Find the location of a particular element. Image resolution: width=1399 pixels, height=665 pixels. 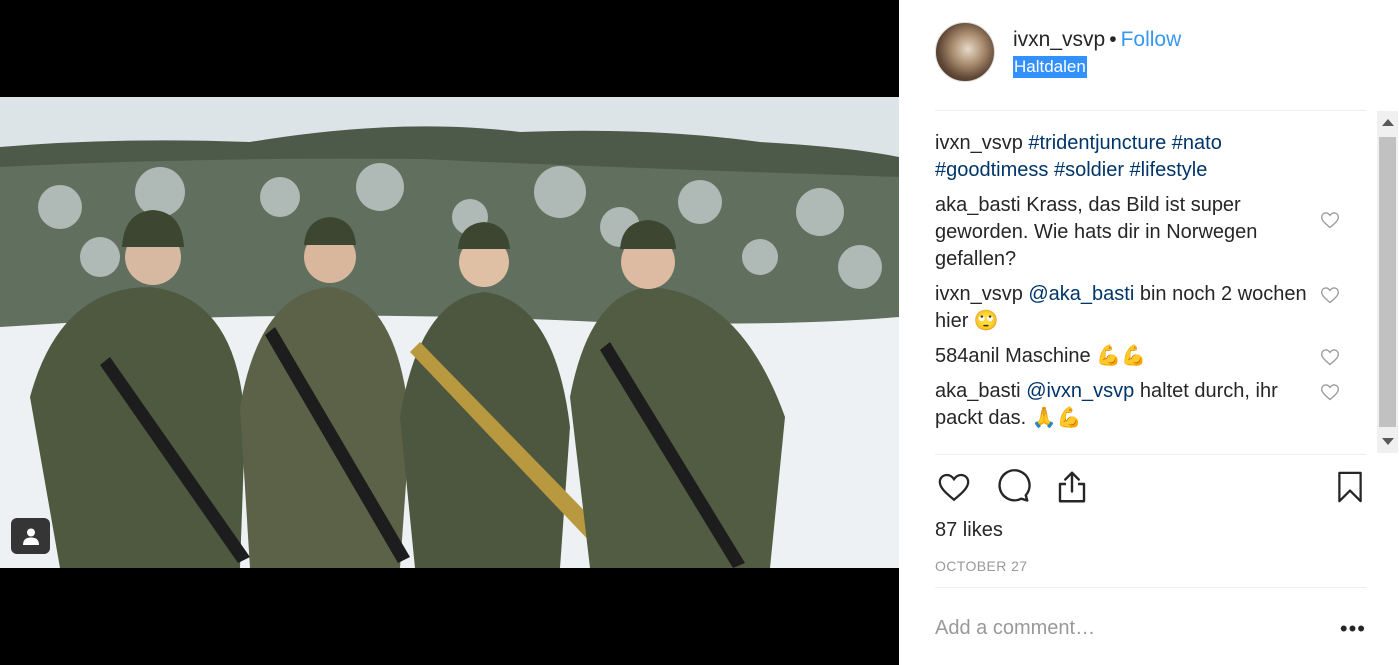

follow-button: Follow is located at coordinates (1151, 39).